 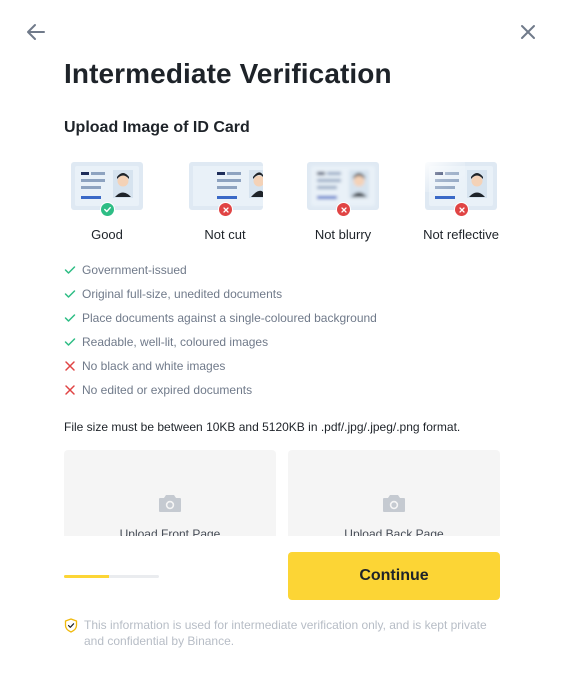 I want to click on list-item: Government-issued, so click(x=220, y=270).